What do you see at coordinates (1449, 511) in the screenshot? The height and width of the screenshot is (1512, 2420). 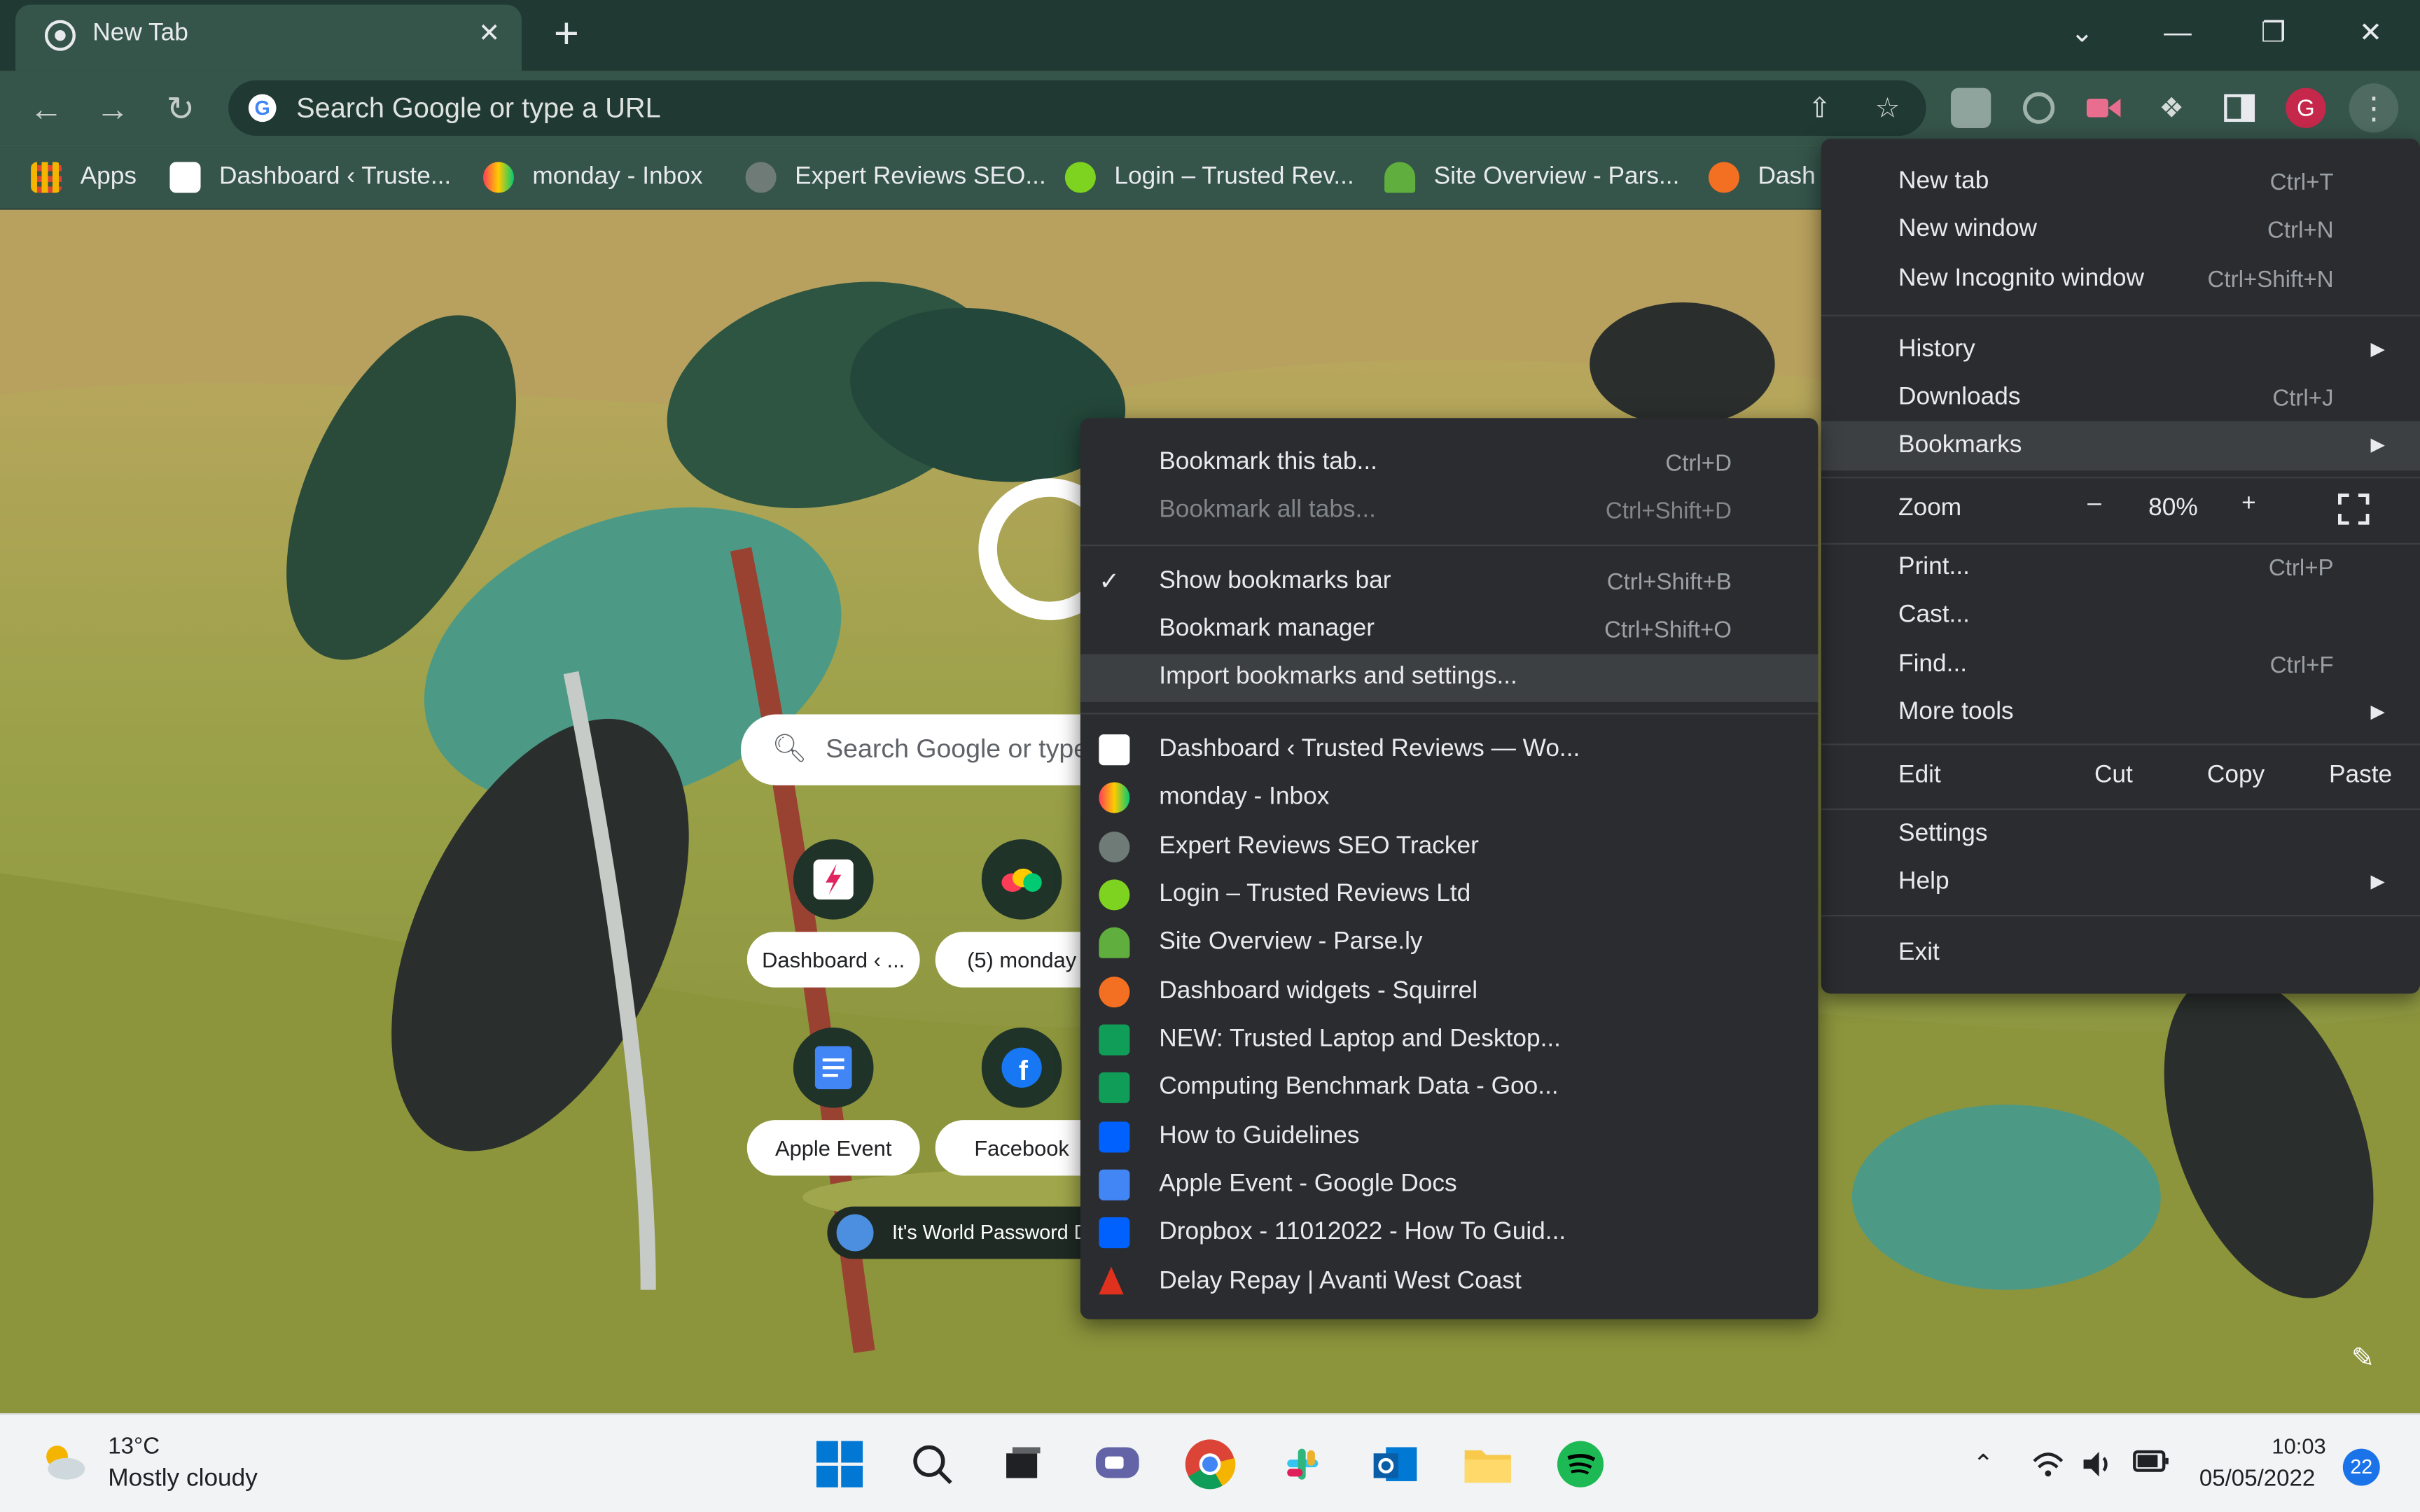 I see `bookmark-all-tabs: Bookmark all tabs... Ctrl+Shift+D` at bounding box center [1449, 511].